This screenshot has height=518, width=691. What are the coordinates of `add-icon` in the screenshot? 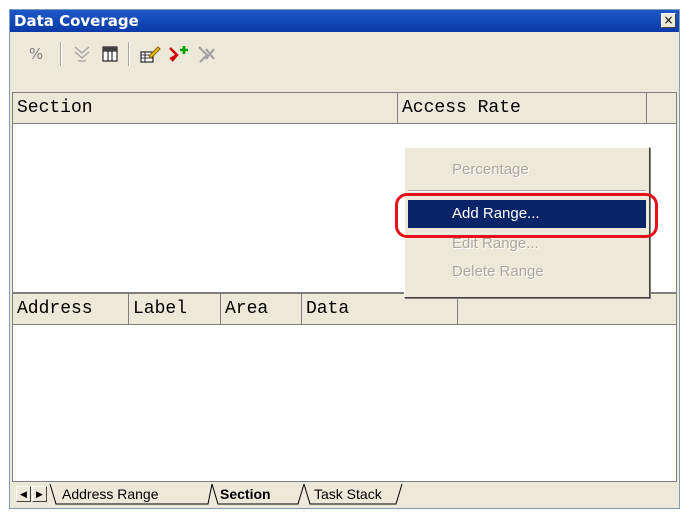 It's located at (178, 54).